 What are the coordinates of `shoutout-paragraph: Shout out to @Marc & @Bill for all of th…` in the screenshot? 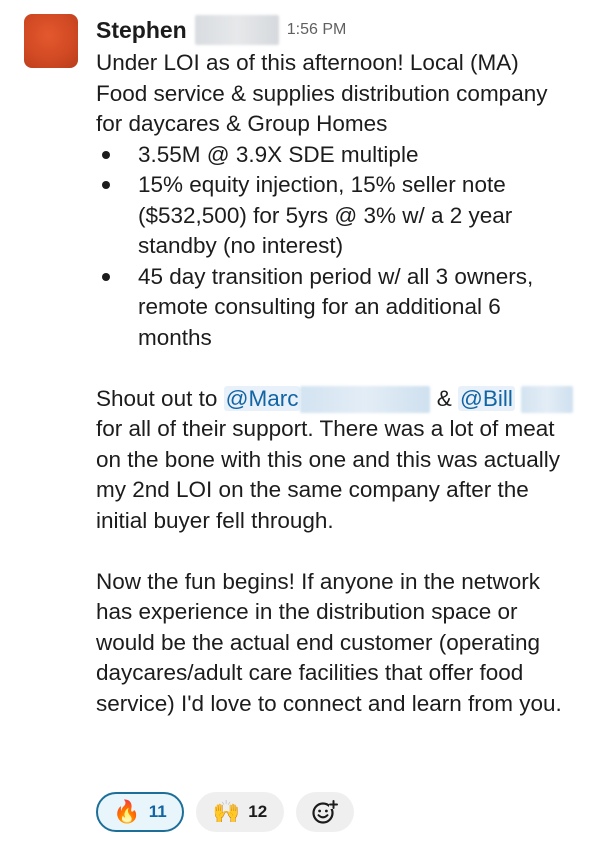 It's located at (336, 460).